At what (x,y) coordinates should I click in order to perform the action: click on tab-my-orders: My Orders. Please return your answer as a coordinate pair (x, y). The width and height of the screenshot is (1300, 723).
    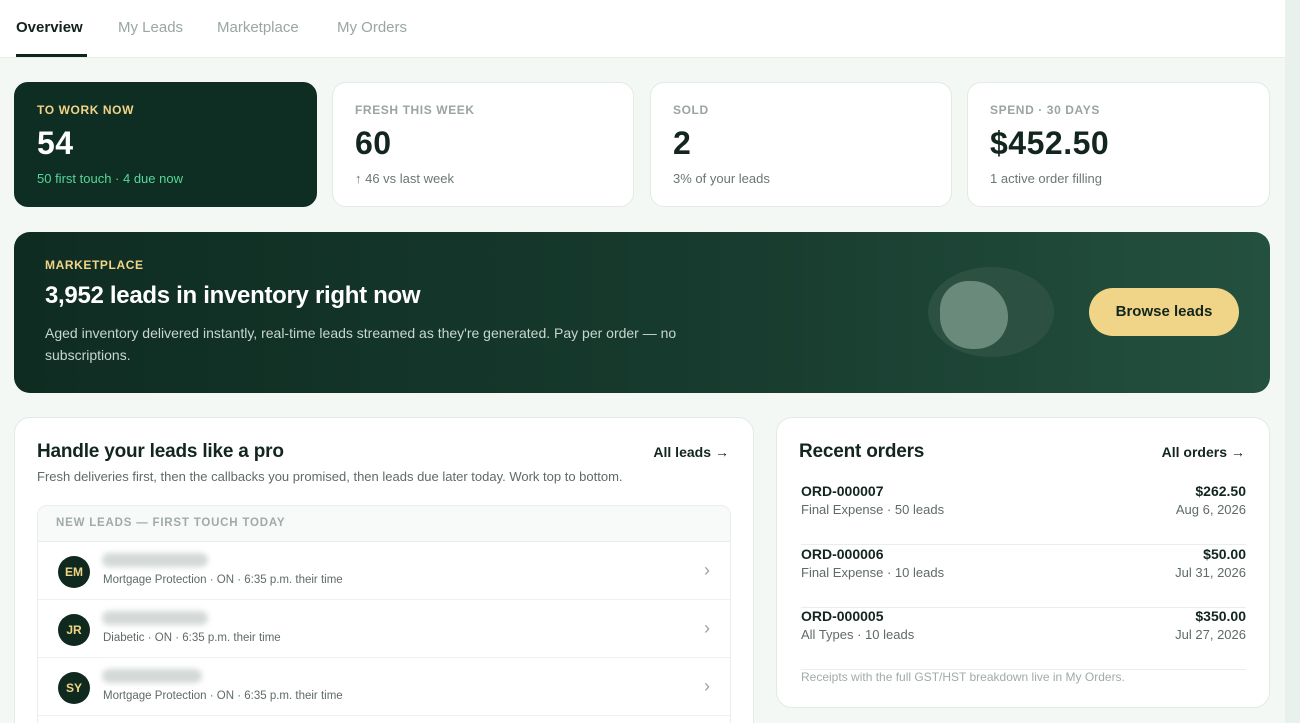
    Looking at the image, I should click on (372, 27).